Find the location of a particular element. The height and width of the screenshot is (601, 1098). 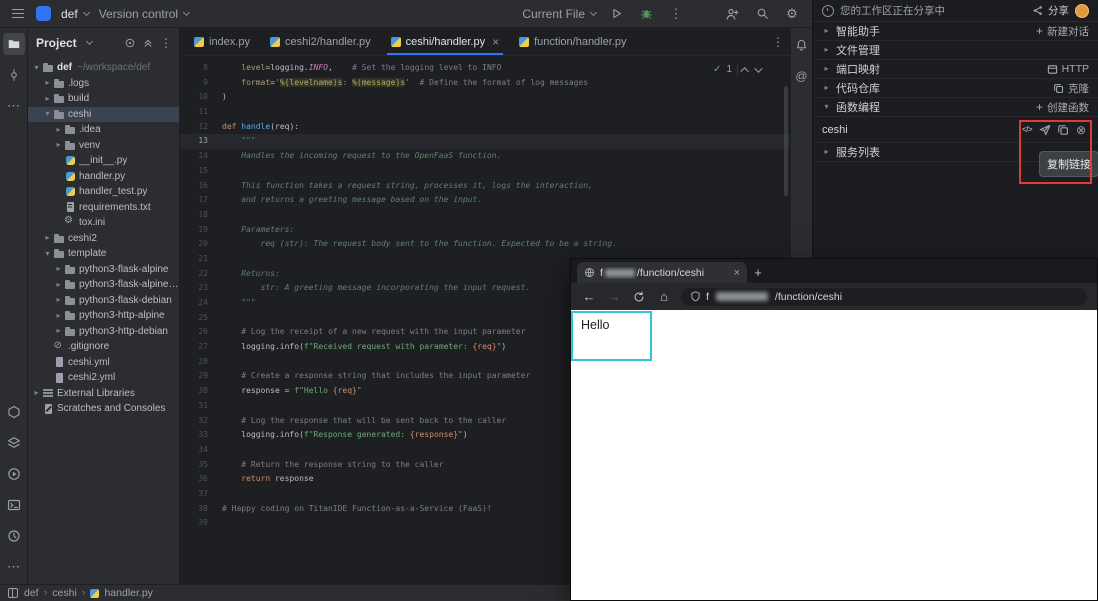

ai-assistant-icon: @ is located at coordinates (802, 76).